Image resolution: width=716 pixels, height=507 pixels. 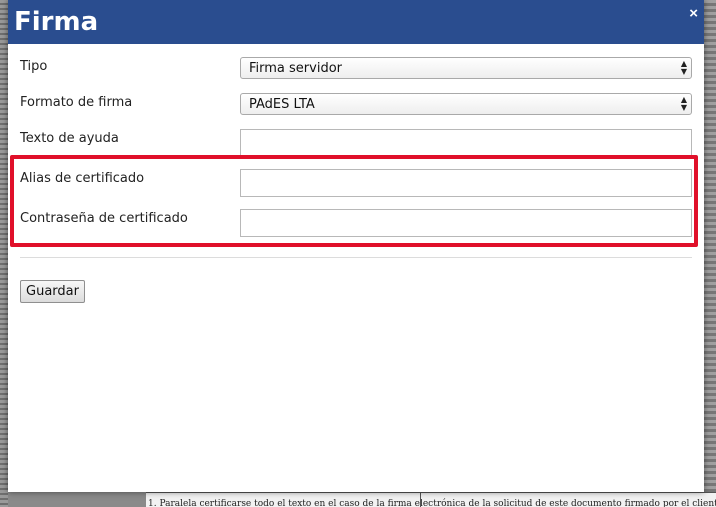 I want to click on tipo-select-value: Firma servidor, so click(x=295, y=68).